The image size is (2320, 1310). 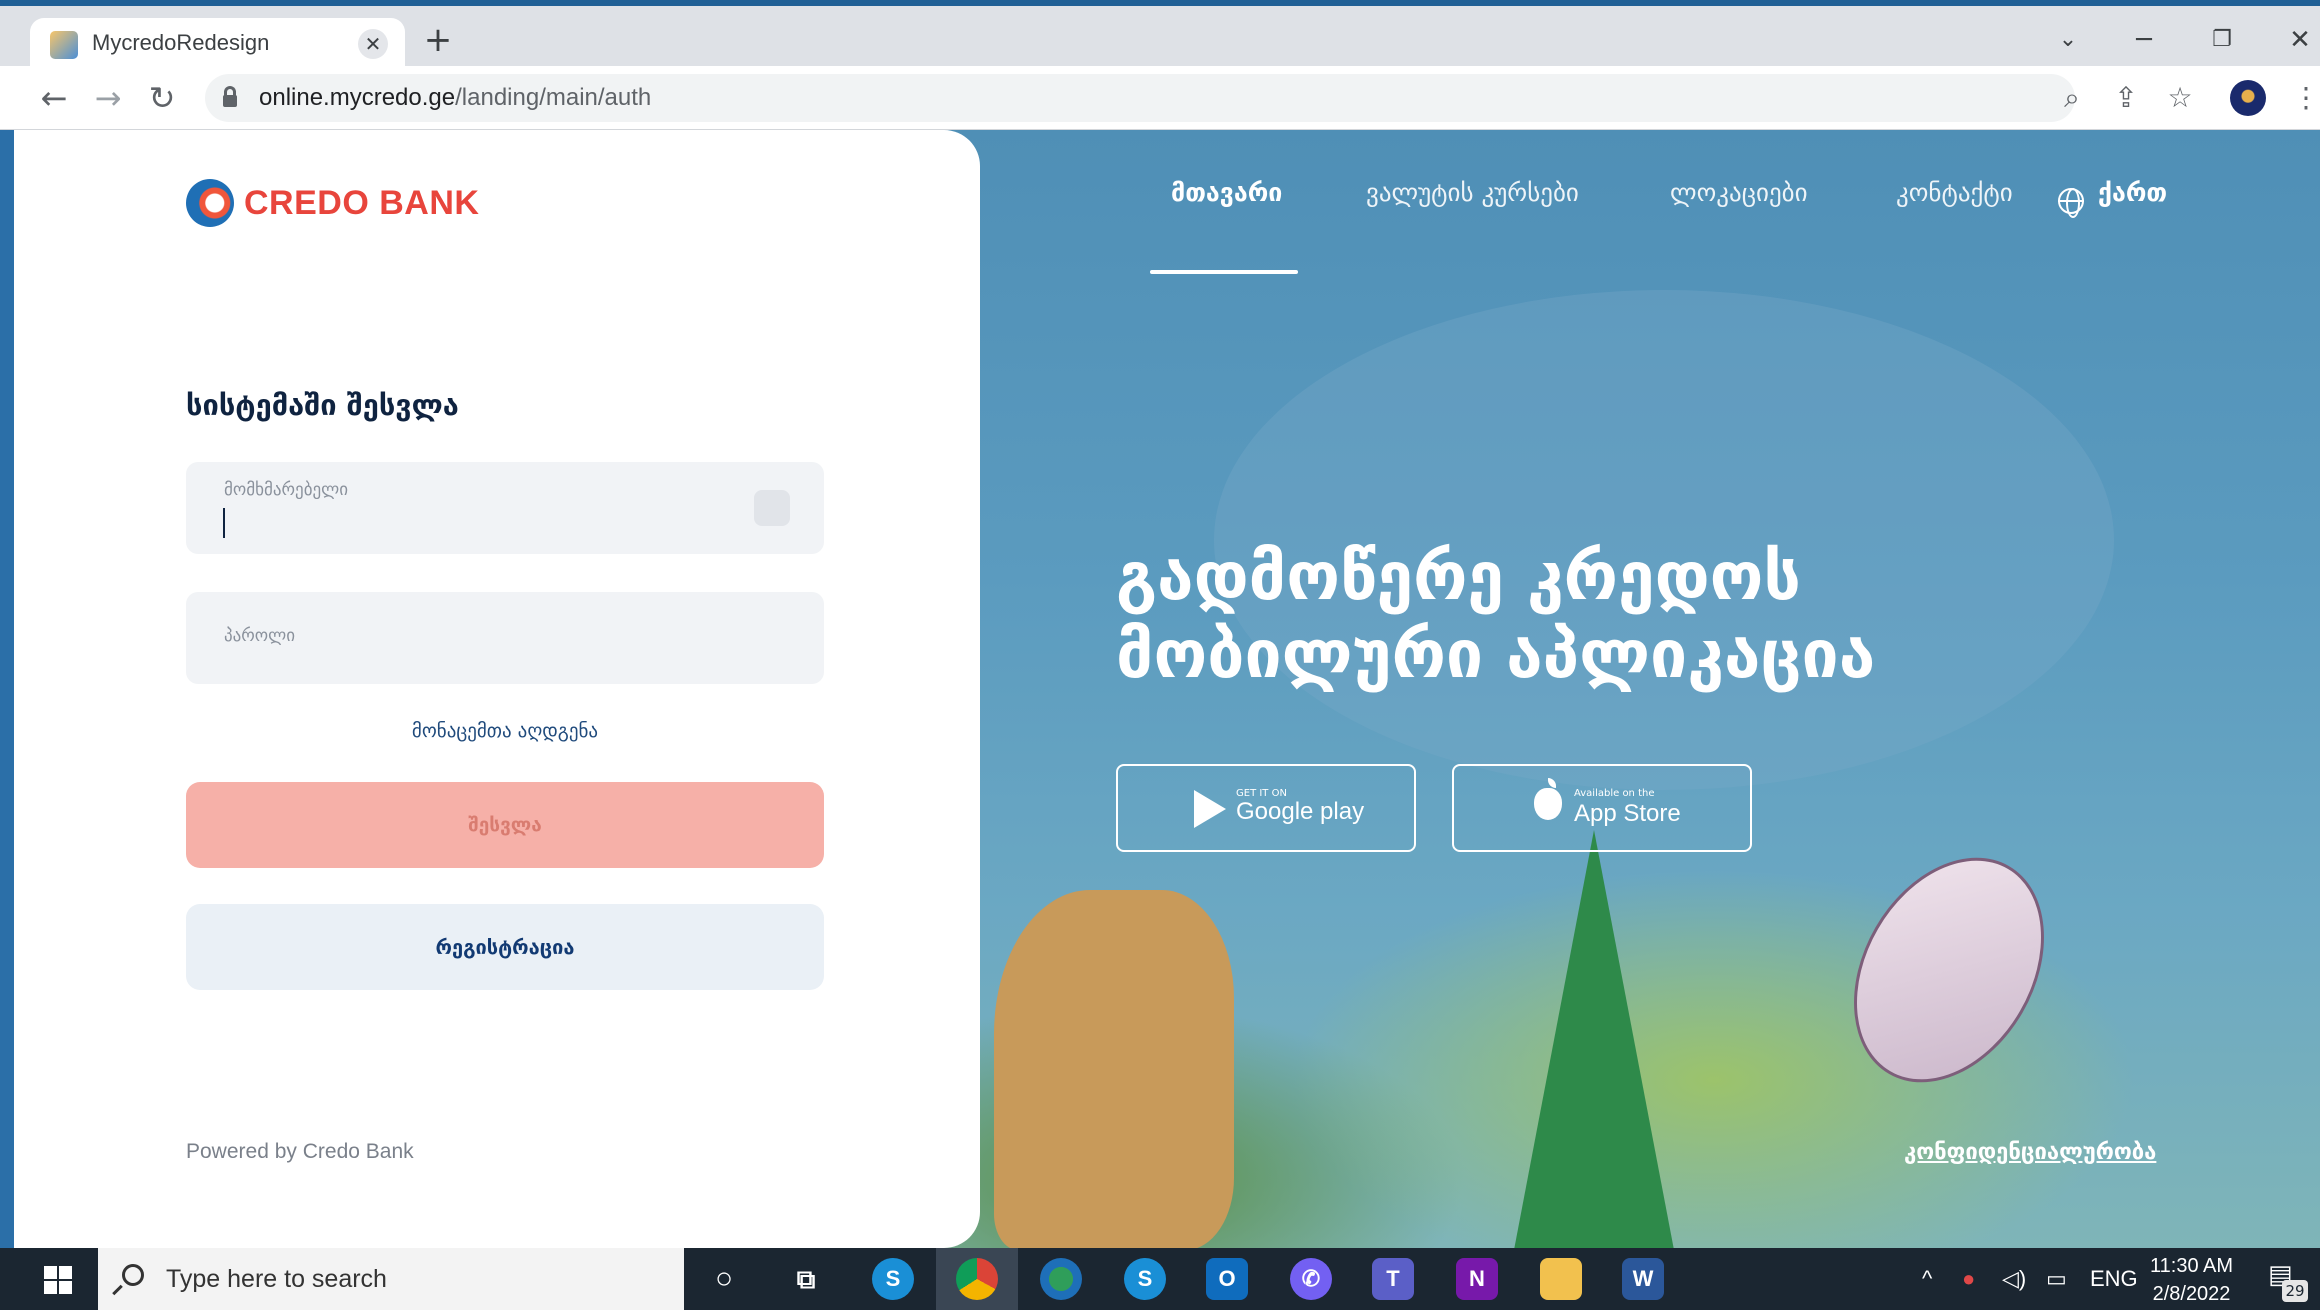 I want to click on tab-title: MycredoRedesign, so click(x=181, y=42).